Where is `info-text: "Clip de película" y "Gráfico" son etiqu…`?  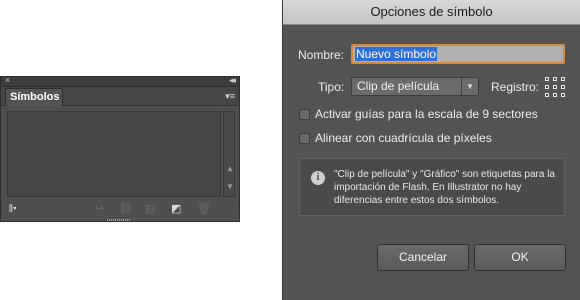
info-text: "Clip de película" y "Gráfico" son etiqu… is located at coordinates (444, 187).